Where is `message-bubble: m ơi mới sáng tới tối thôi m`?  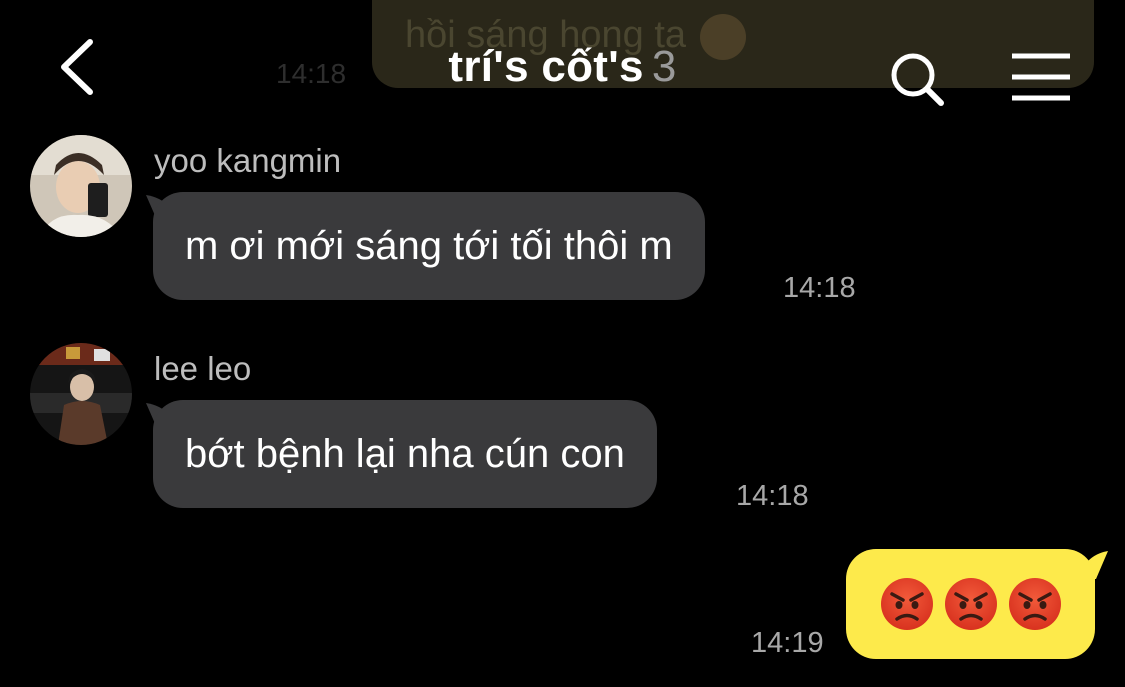
message-bubble: m ơi mới sáng tới tối thôi m is located at coordinates (429, 246).